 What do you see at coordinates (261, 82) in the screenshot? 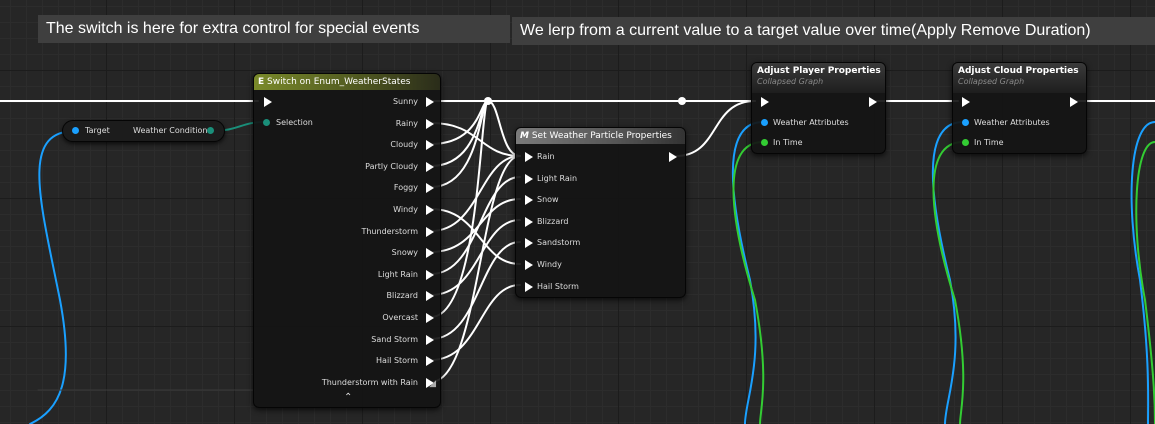
I see `enum-switch-icon: E` at bounding box center [261, 82].